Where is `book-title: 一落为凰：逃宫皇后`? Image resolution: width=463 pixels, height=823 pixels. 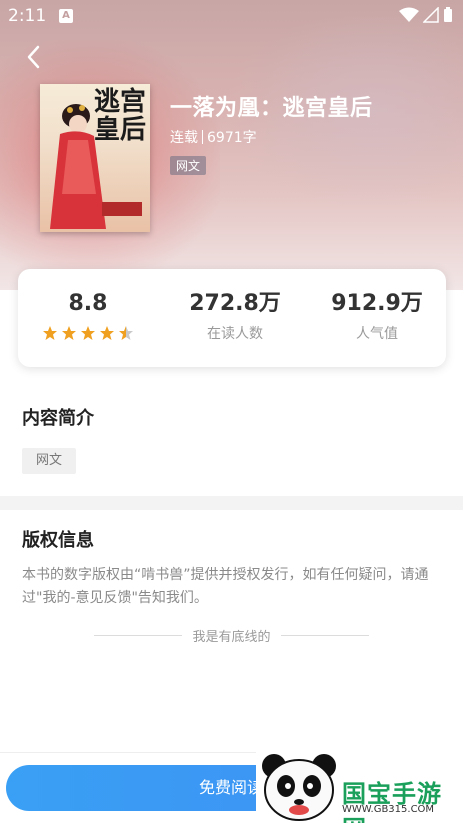 book-title: 一落为凰：逃宫皇后 is located at coordinates (271, 108).